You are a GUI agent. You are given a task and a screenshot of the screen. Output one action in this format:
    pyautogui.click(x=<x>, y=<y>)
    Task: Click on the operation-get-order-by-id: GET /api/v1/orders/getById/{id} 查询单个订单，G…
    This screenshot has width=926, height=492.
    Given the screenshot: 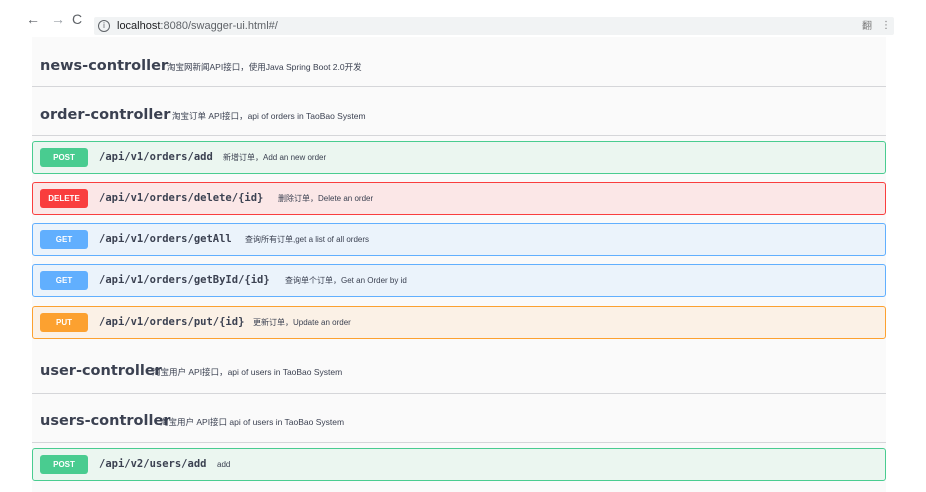 What is the action you would take?
    pyautogui.click(x=459, y=280)
    